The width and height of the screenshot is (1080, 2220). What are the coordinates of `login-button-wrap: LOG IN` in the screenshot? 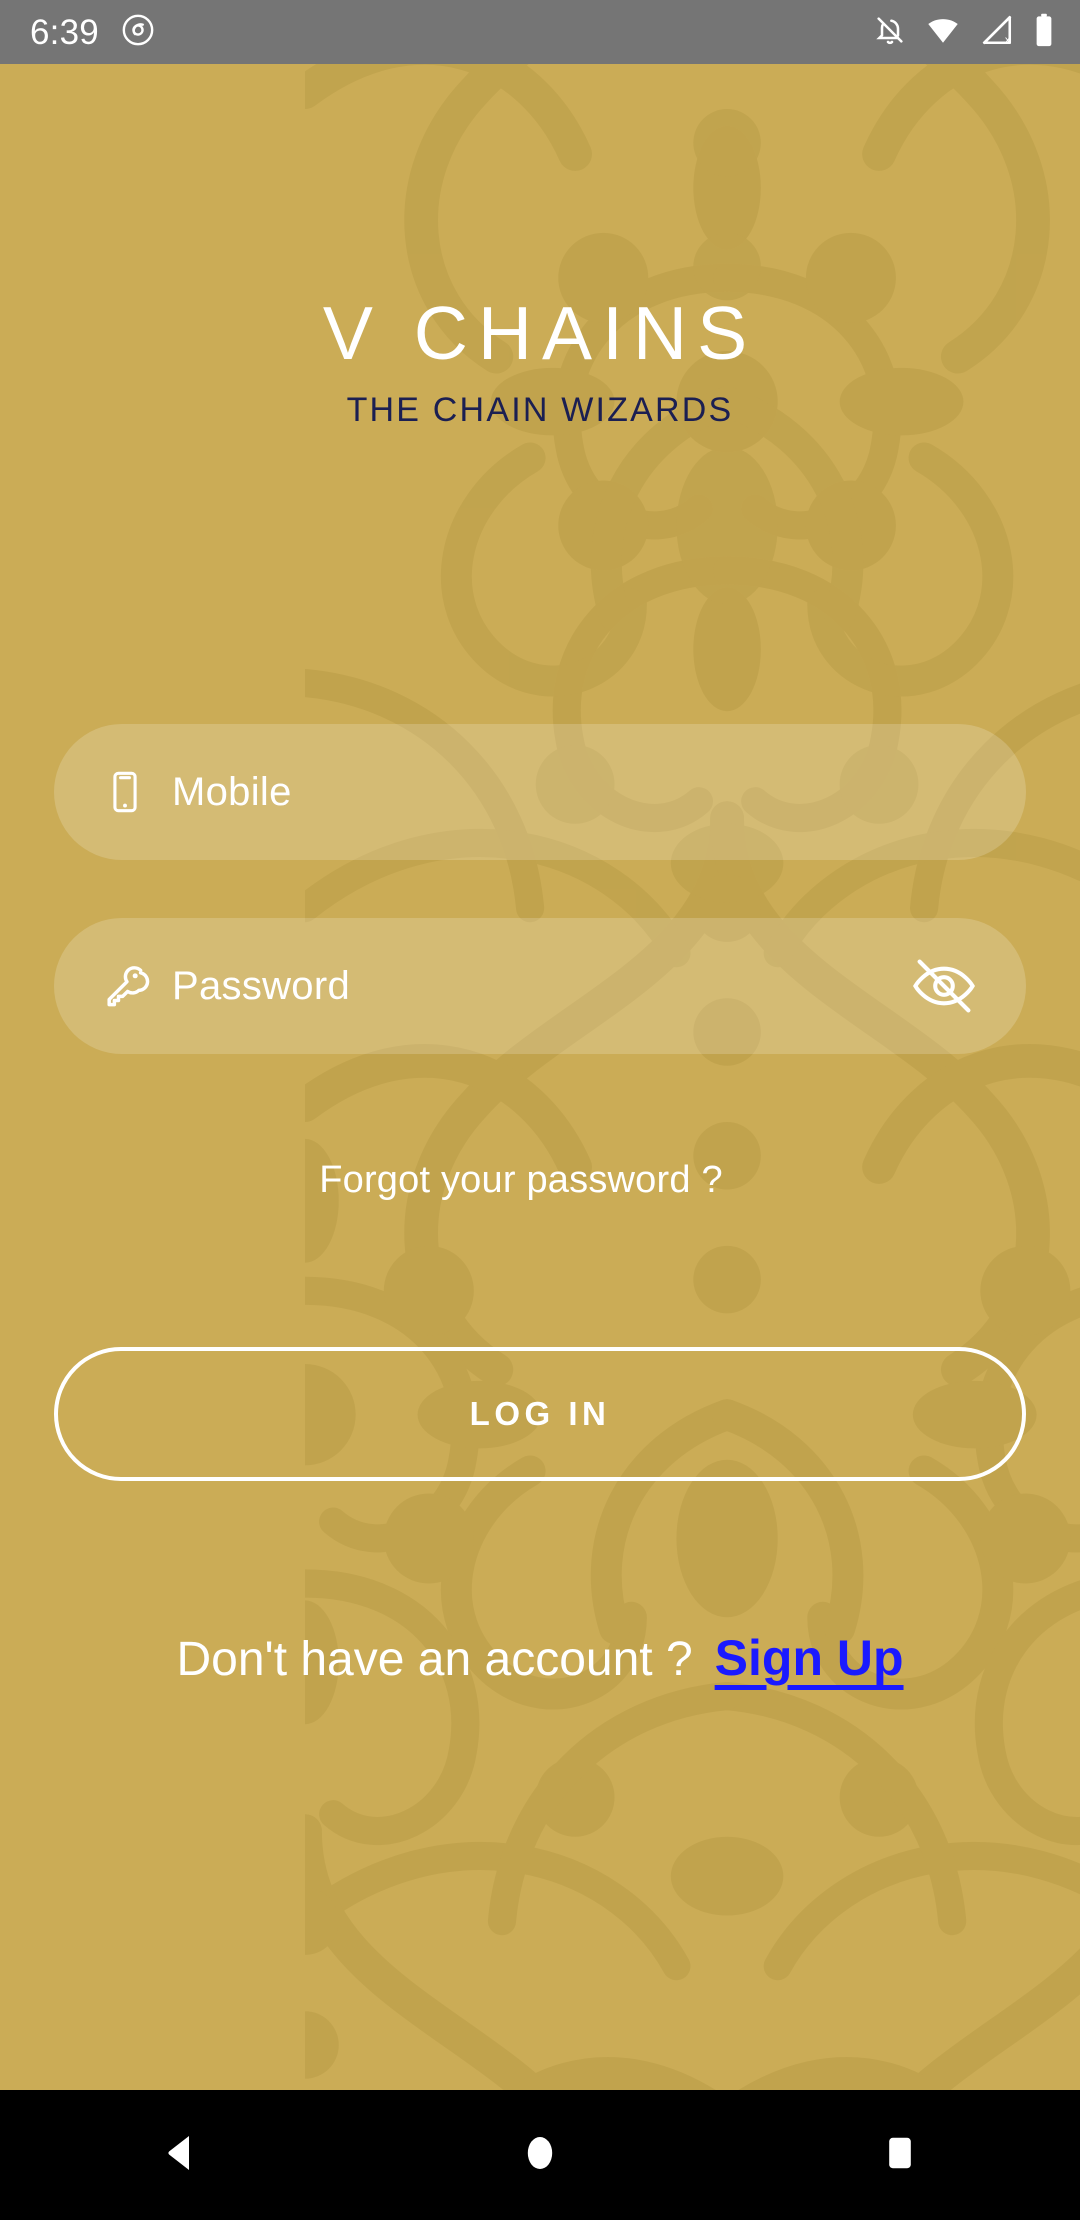 It's located at (540, 1414).